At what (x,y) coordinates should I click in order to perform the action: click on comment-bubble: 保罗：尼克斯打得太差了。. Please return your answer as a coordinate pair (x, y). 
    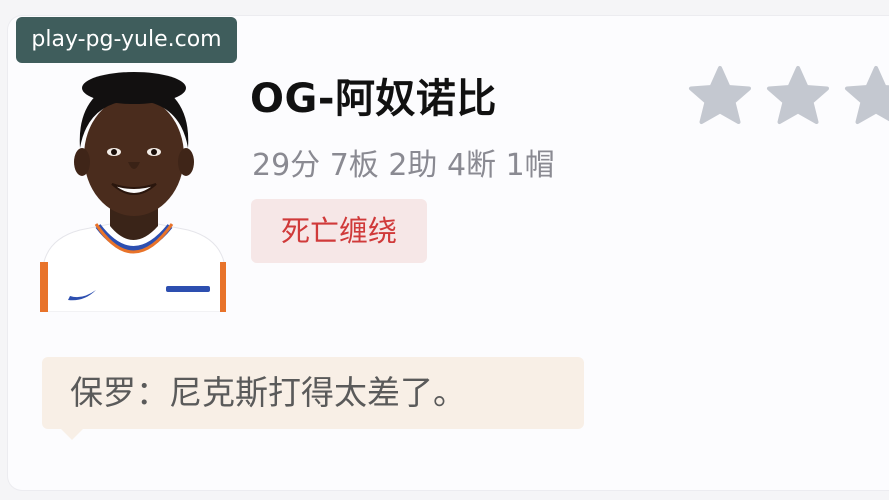
    Looking at the image, I should click on (313, 393).